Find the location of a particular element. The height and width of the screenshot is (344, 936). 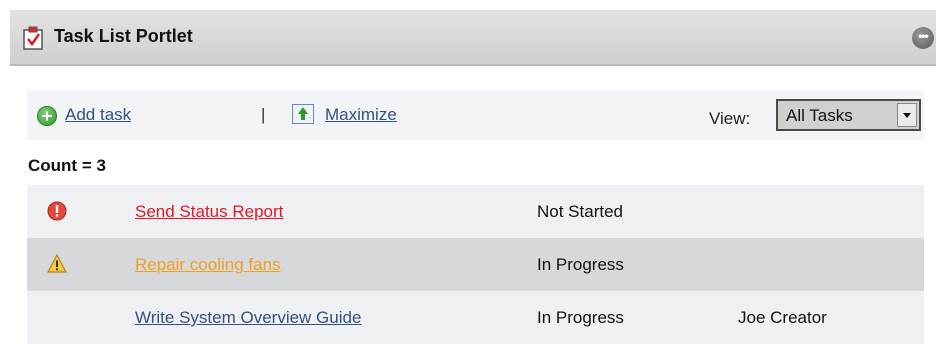

view-label: View: is located at coordinates (730, 118).